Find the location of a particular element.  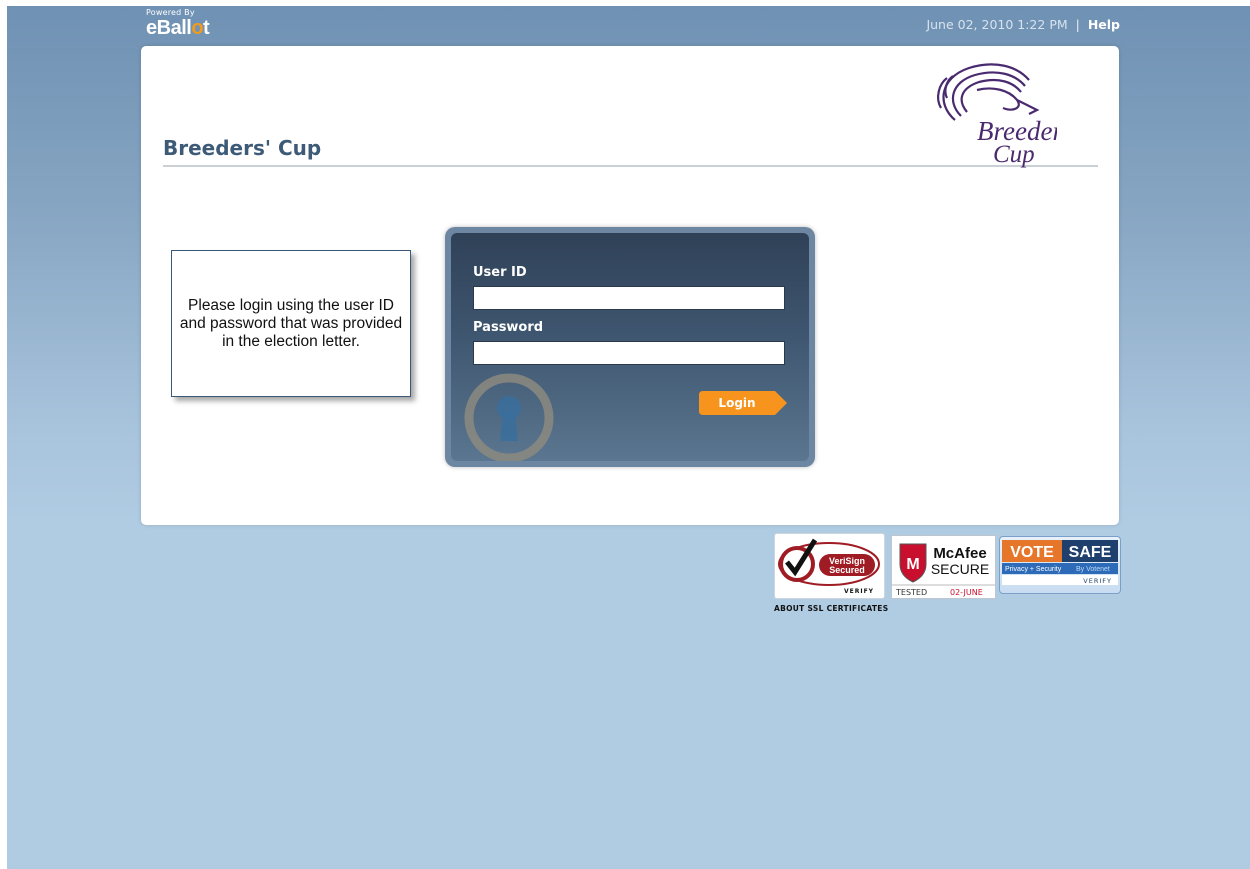

password-input is located at coordinates (629, 353).